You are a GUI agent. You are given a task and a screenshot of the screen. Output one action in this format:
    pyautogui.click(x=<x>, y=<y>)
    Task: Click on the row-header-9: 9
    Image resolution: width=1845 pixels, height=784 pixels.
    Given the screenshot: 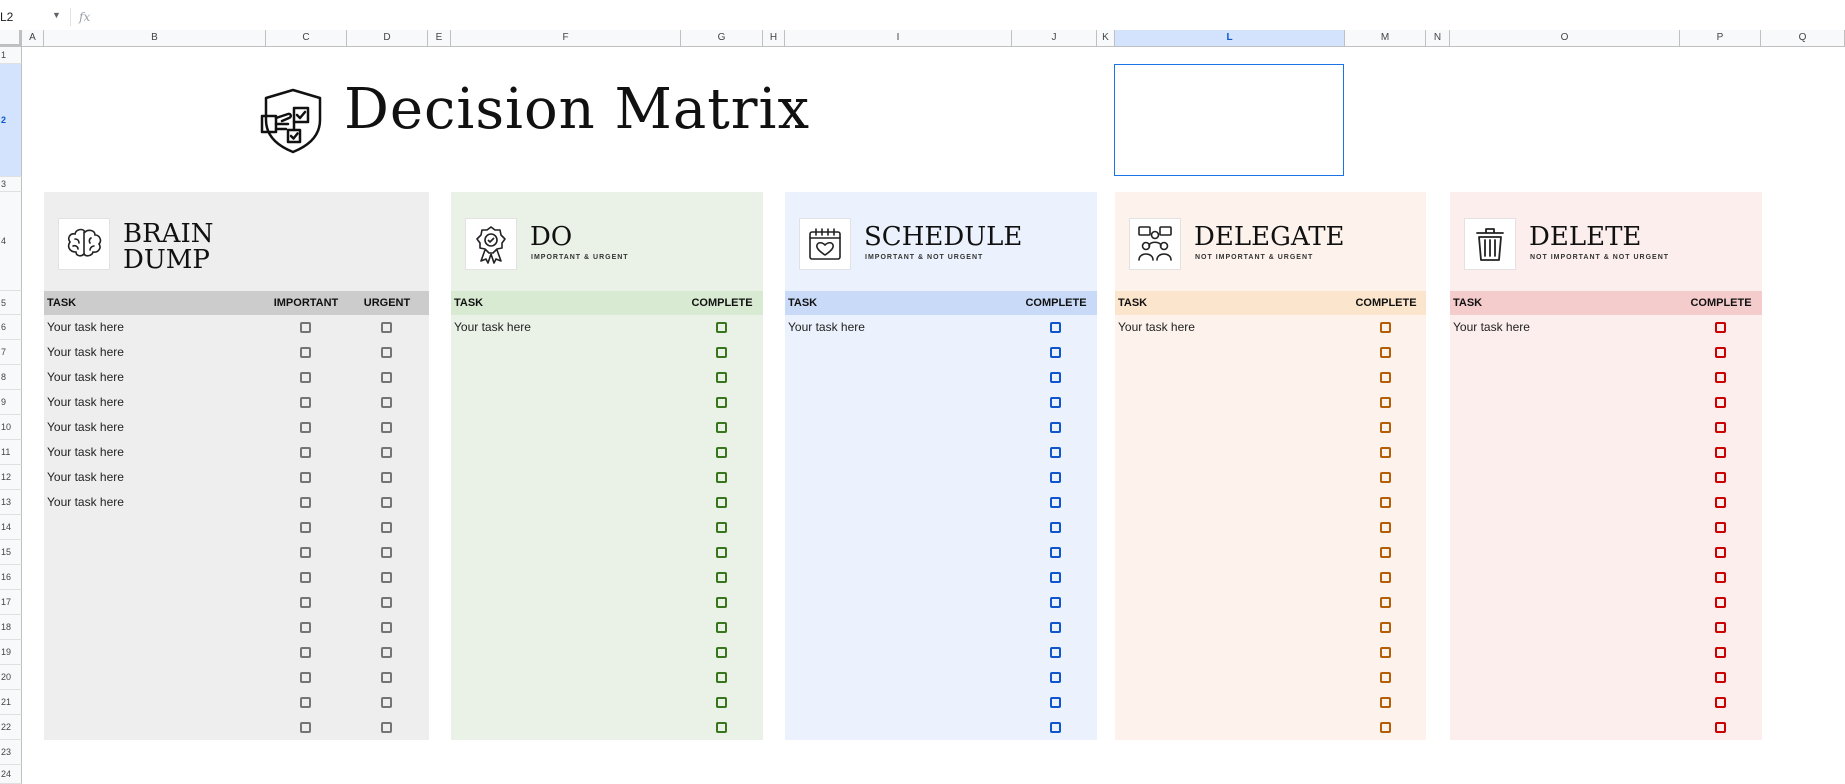 What is the action you would take?
    pyautogui.click(x=11, y=402)
    